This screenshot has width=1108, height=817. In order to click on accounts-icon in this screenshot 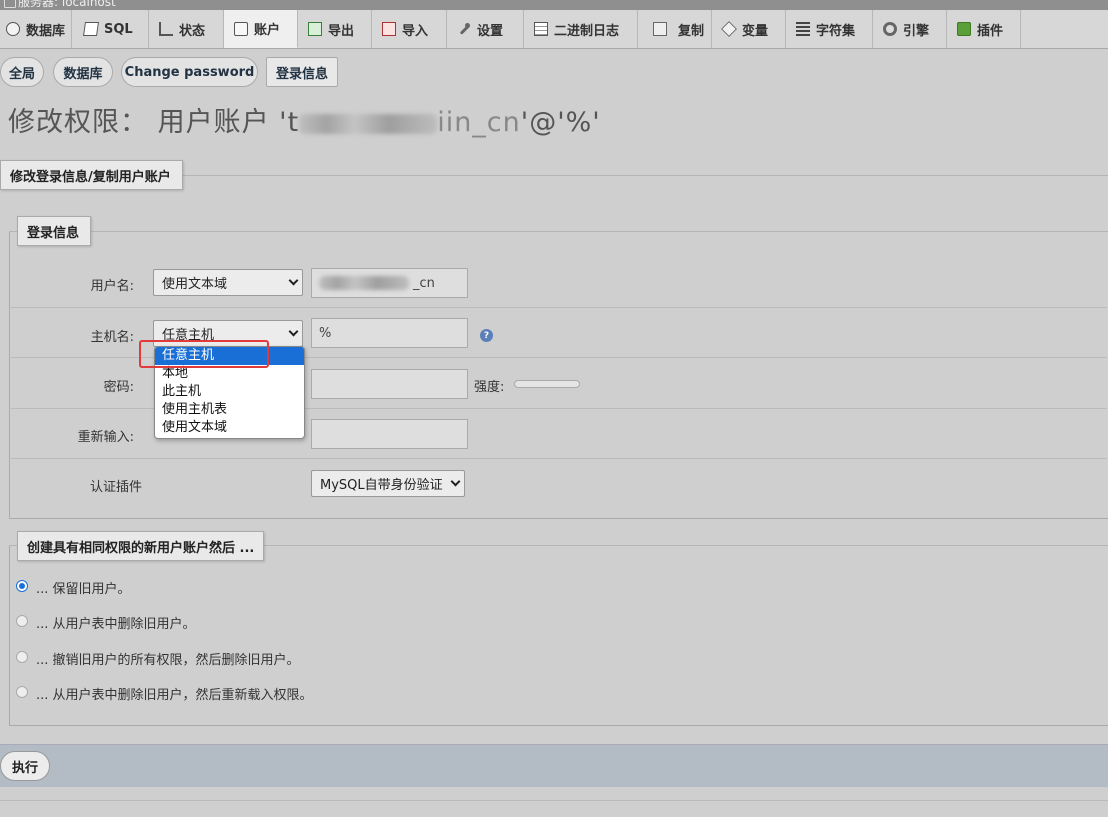, I will do `click(241, 28)`.